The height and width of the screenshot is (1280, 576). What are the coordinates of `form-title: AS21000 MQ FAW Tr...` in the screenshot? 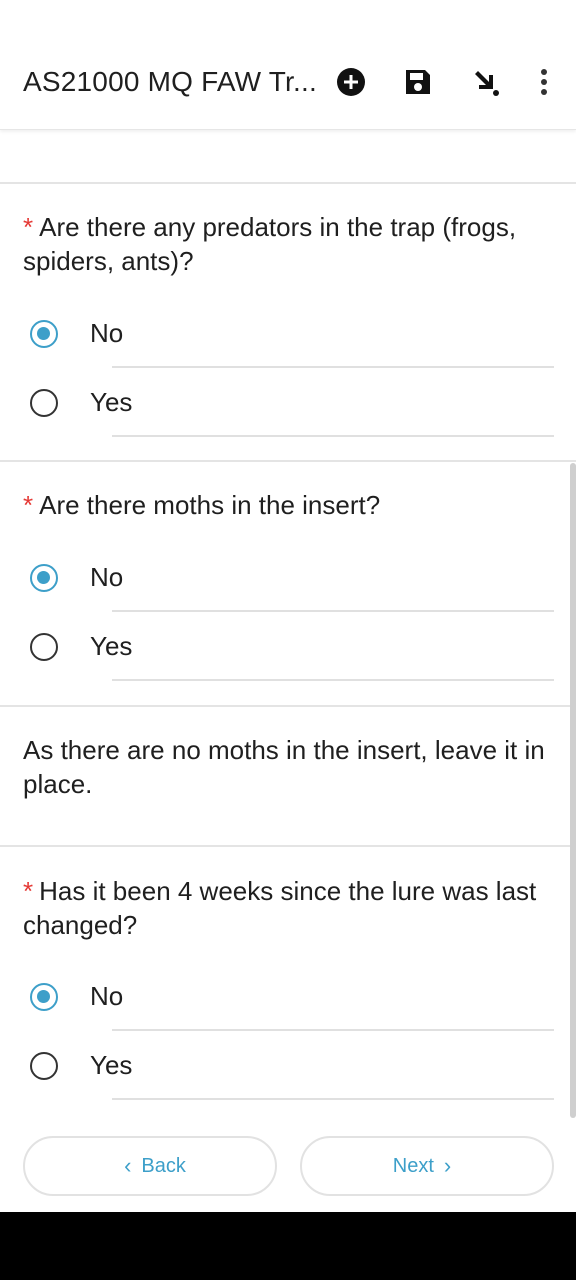 It's located at (170, 81).